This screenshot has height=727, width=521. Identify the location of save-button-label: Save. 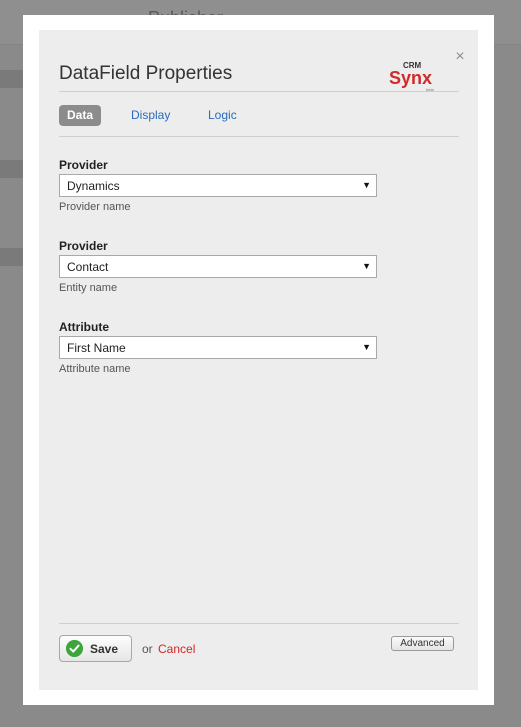
(104, 649).